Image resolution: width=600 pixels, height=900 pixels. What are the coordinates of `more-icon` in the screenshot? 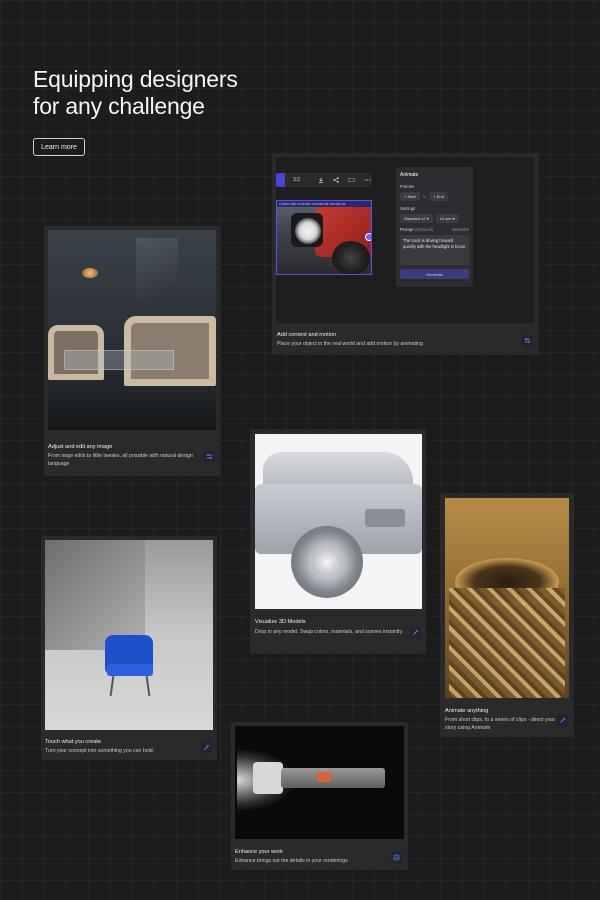 It's located at (367, 180).